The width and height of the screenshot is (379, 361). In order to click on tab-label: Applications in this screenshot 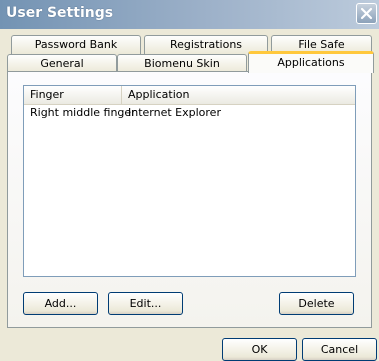, I will do `click(311, 62)`.